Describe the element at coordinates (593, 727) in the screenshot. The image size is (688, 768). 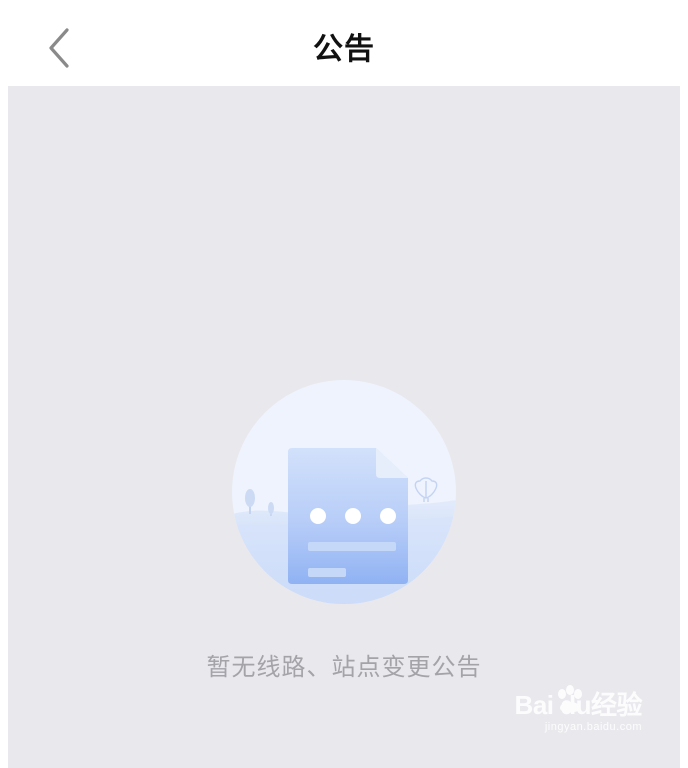
I see `watermark-url: jingyan.baidu.com` at that location.